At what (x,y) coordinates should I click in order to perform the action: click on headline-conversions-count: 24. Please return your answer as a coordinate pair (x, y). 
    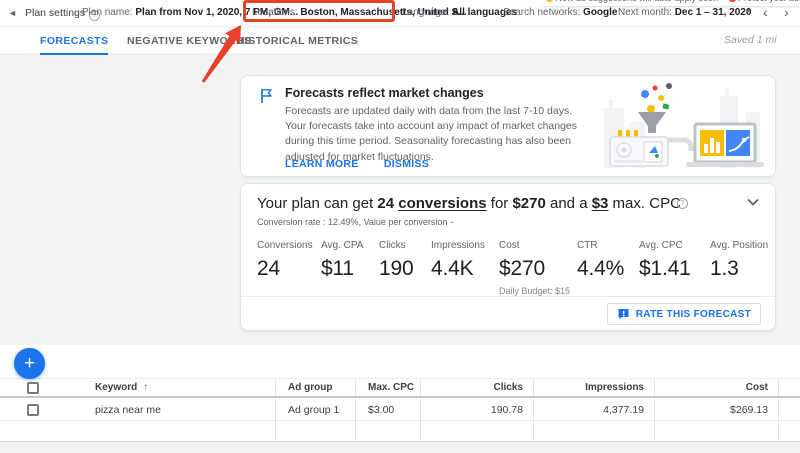
    Looking at the image, I should click on (388, 203).